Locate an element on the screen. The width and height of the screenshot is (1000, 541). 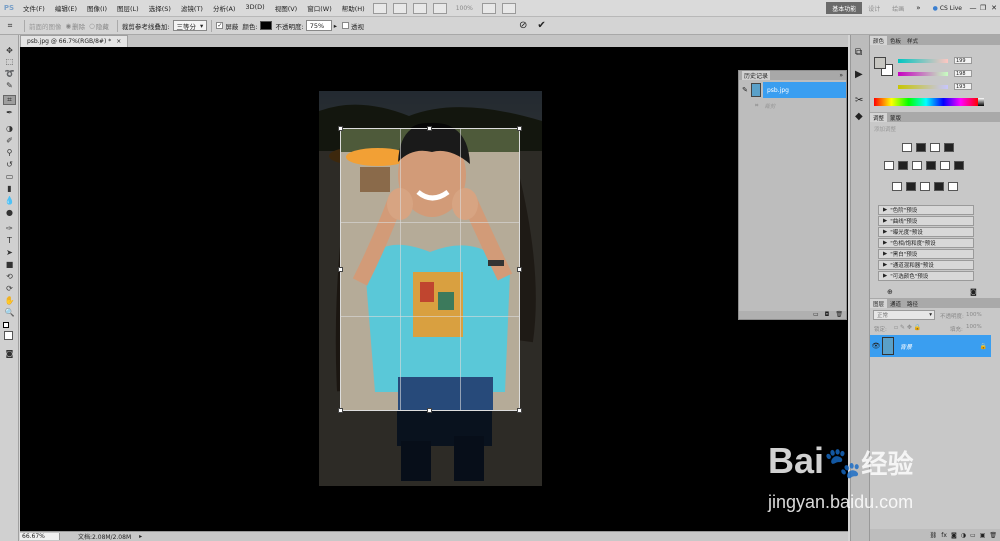
crop-handle-mid-left is located at coordinates (340, 269).